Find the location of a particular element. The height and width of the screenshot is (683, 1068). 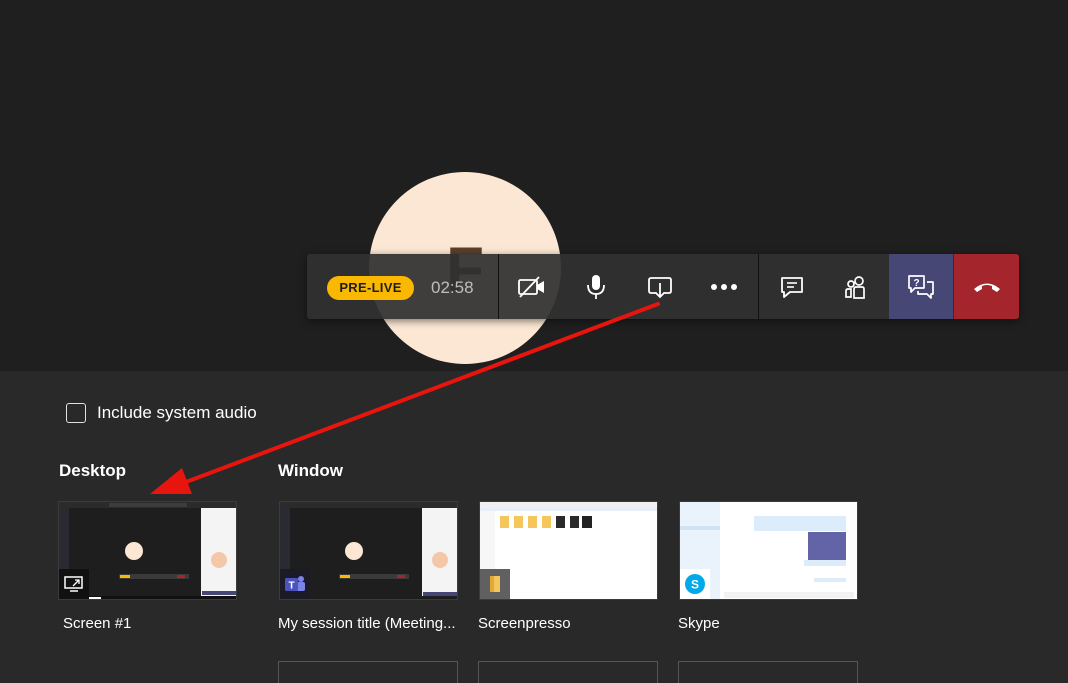

camera-toggle-button is located at coordinates (532, 286).